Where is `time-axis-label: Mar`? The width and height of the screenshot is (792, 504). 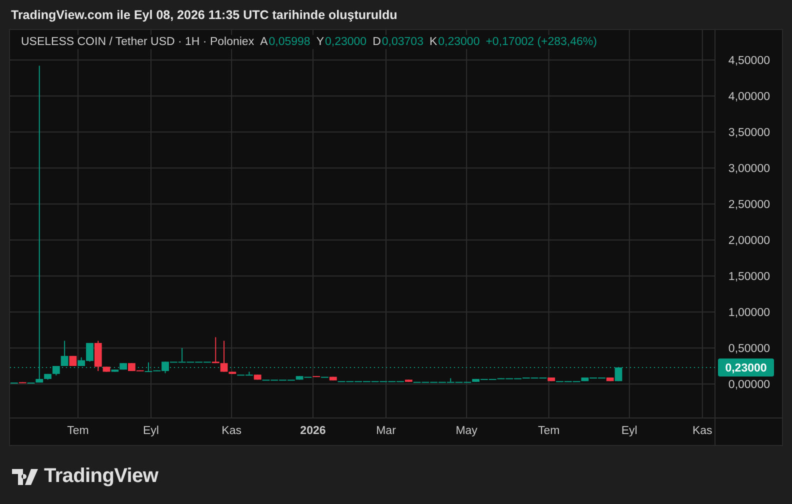
time-axis-label: Mar is located at coordinates (386, 431).